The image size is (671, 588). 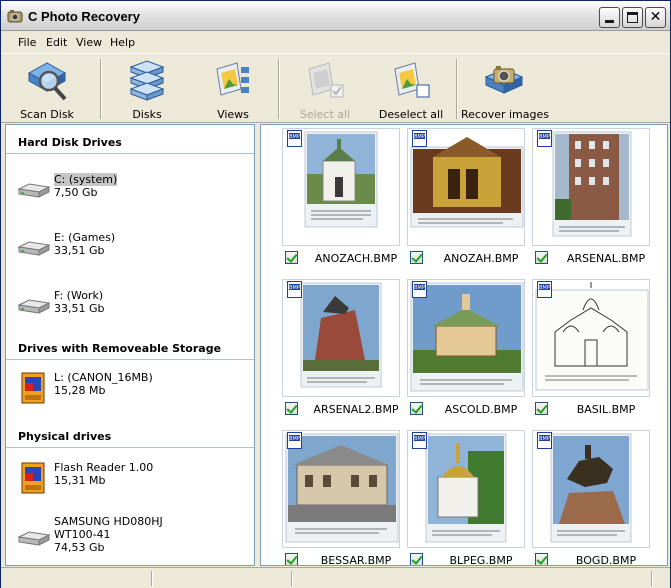 I want to click on minimize-icon, so click(x=609, y=21).